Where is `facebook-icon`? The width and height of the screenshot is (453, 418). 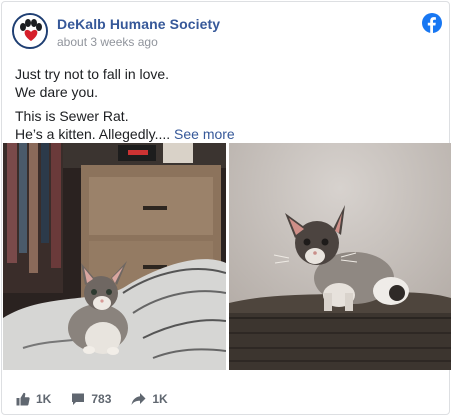 facebook-icon is located at coordinates (432, 23).